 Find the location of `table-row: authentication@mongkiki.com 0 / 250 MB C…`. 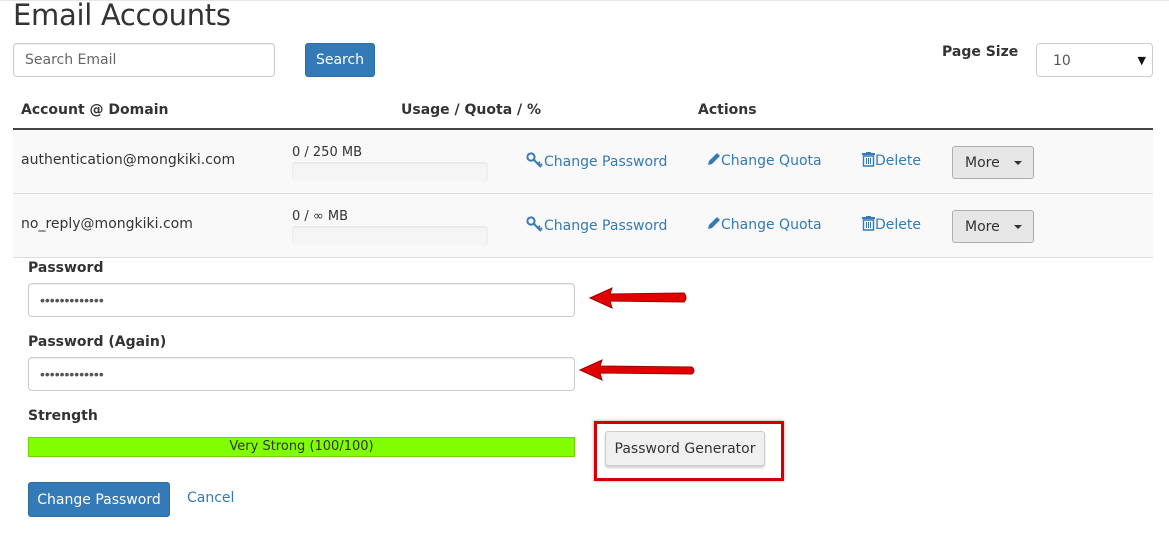

table-row: authentication@mongkiki.com 0 / 250 MB C… is located at coordinates (583, 162).